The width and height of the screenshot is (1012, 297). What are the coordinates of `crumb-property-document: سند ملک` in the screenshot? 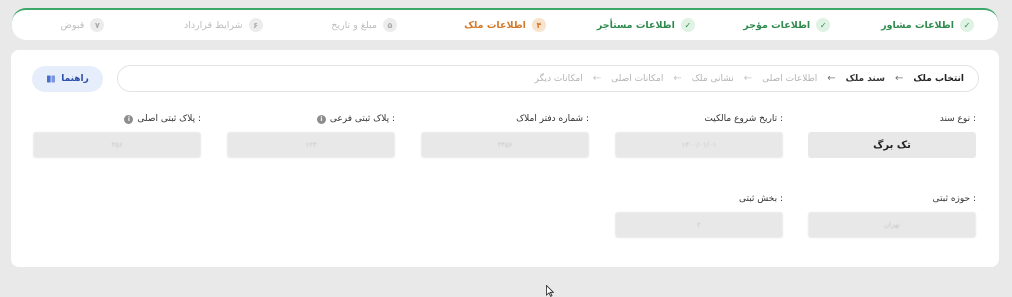 It's located at (865, 79).